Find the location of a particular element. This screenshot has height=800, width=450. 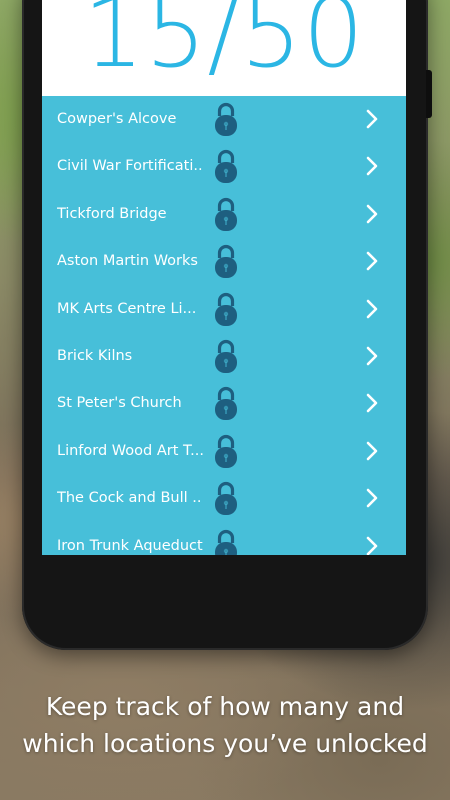

unlock-counter: 15/50 is located at coordinates (224, 44).